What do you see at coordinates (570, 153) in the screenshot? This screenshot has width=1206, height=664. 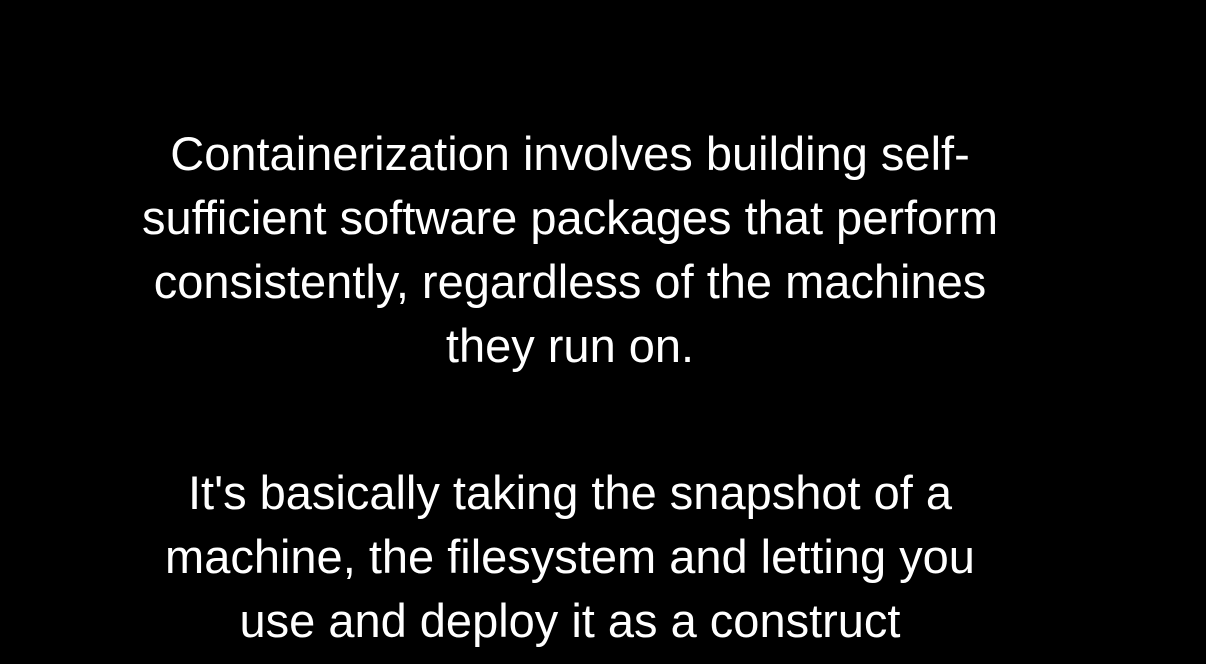 I see `paragraph-line: Containerization involves building self-` at bounding box center [570, 153].